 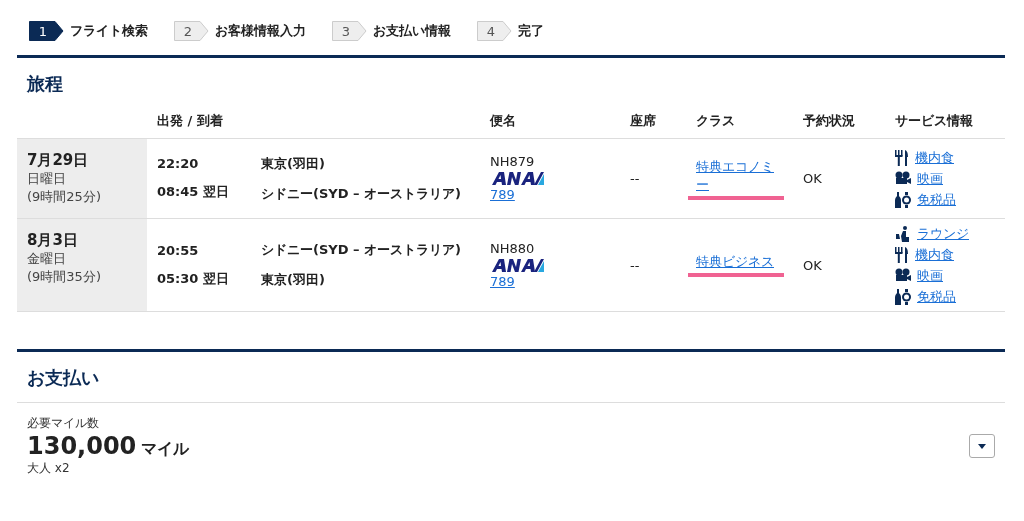 What do you see at coordinates (63, 423) in the screenshot?
I see `miles-label: 必要マイル数` at bounding box center [63, 423].